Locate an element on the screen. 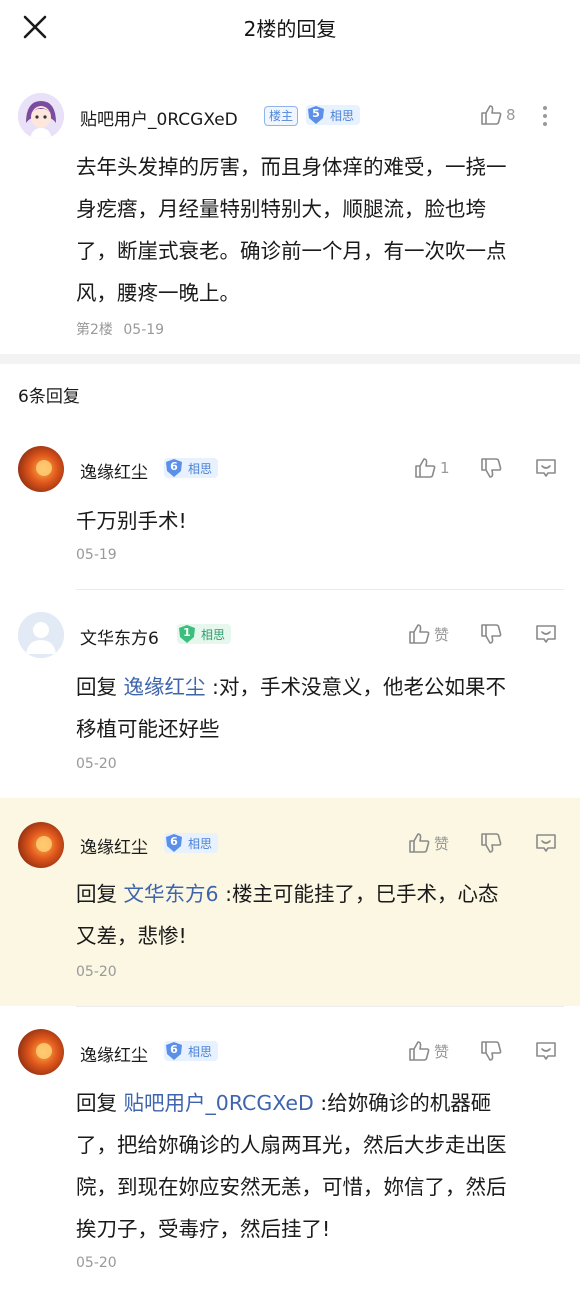 This screenshot has height=1294, width=580. reply-to-link: 逸缘红尘 is located at coordinates (165, 687).